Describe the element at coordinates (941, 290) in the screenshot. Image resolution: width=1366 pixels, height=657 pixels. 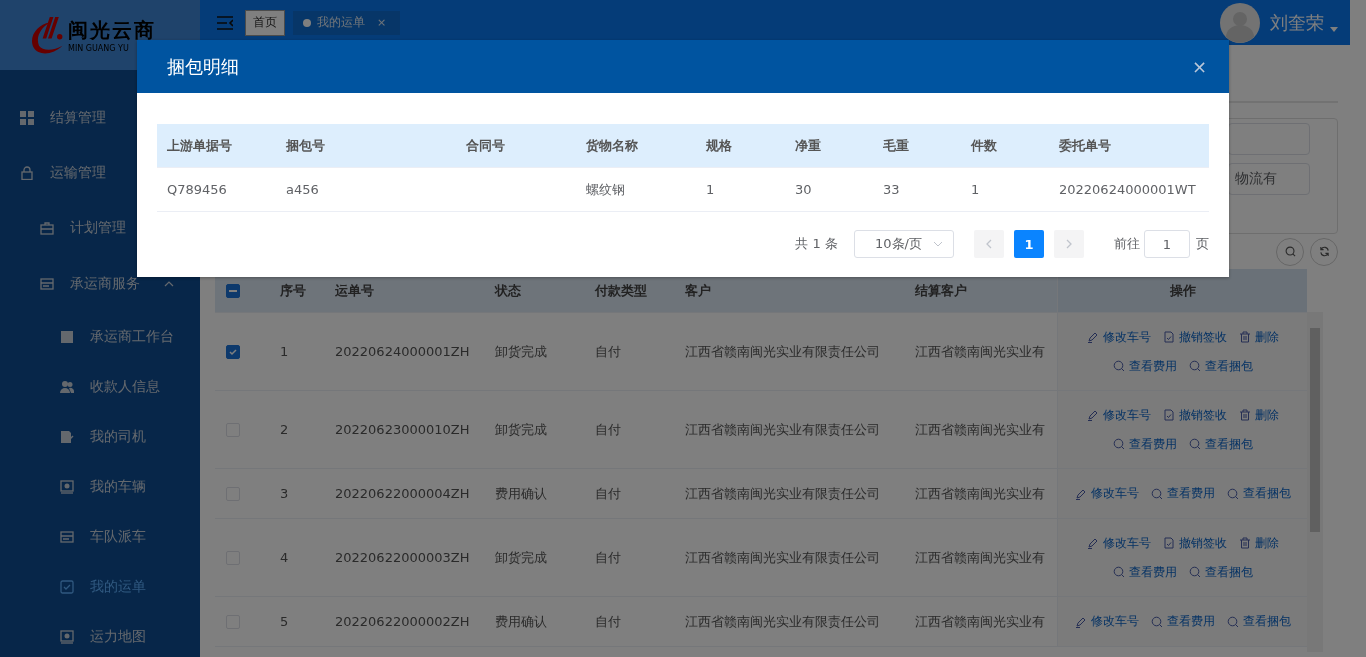
I see `column-header: 结算客户` at that location.